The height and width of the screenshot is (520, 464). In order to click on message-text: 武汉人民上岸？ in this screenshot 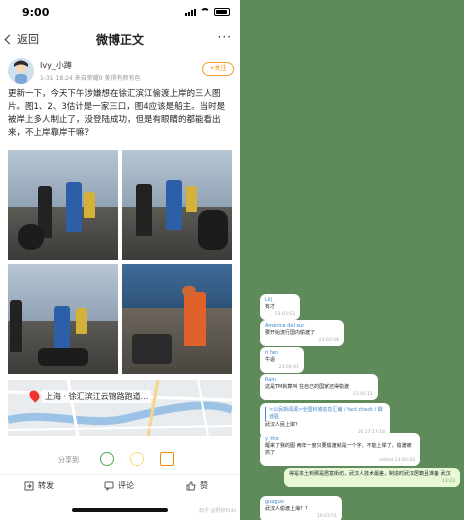, I will do `click(283, 425)`.